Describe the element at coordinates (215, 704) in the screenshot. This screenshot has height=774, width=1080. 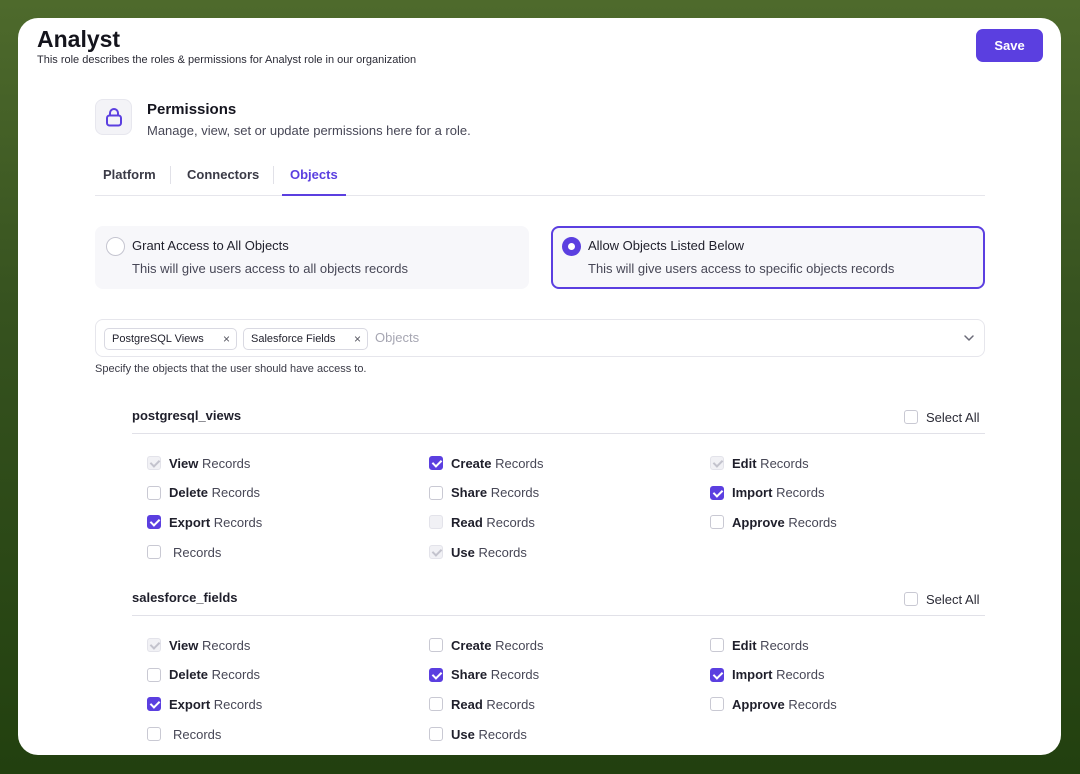
I see `permission-label: Export Records` at that location.